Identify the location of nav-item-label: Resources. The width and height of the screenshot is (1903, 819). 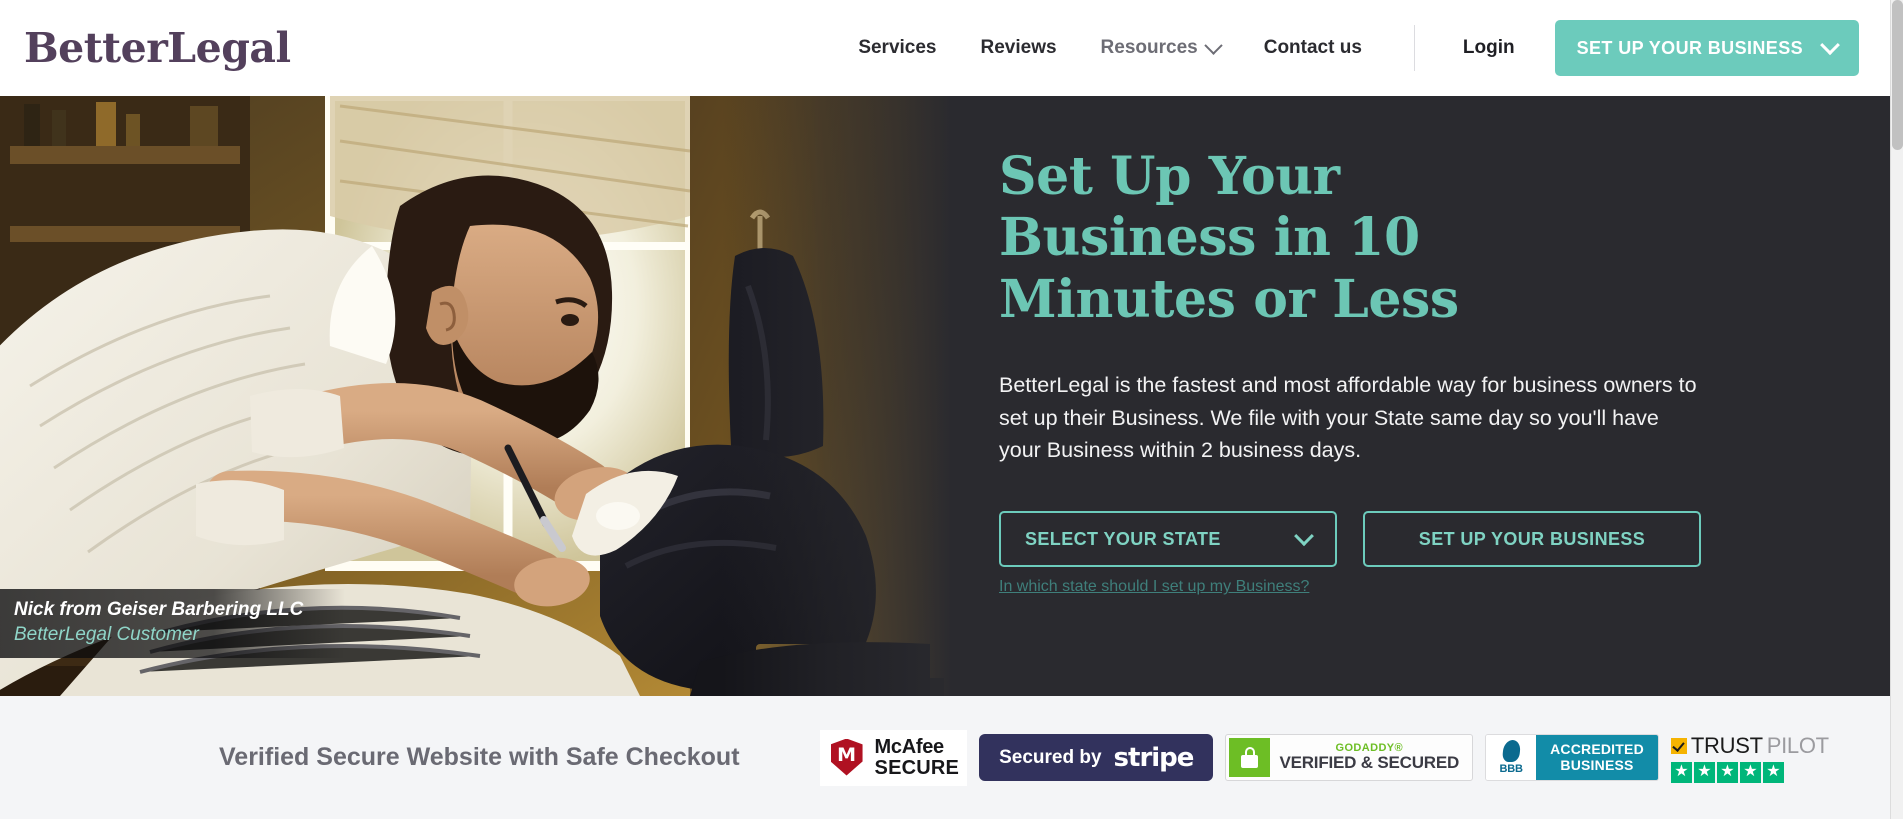
(1149, 47).